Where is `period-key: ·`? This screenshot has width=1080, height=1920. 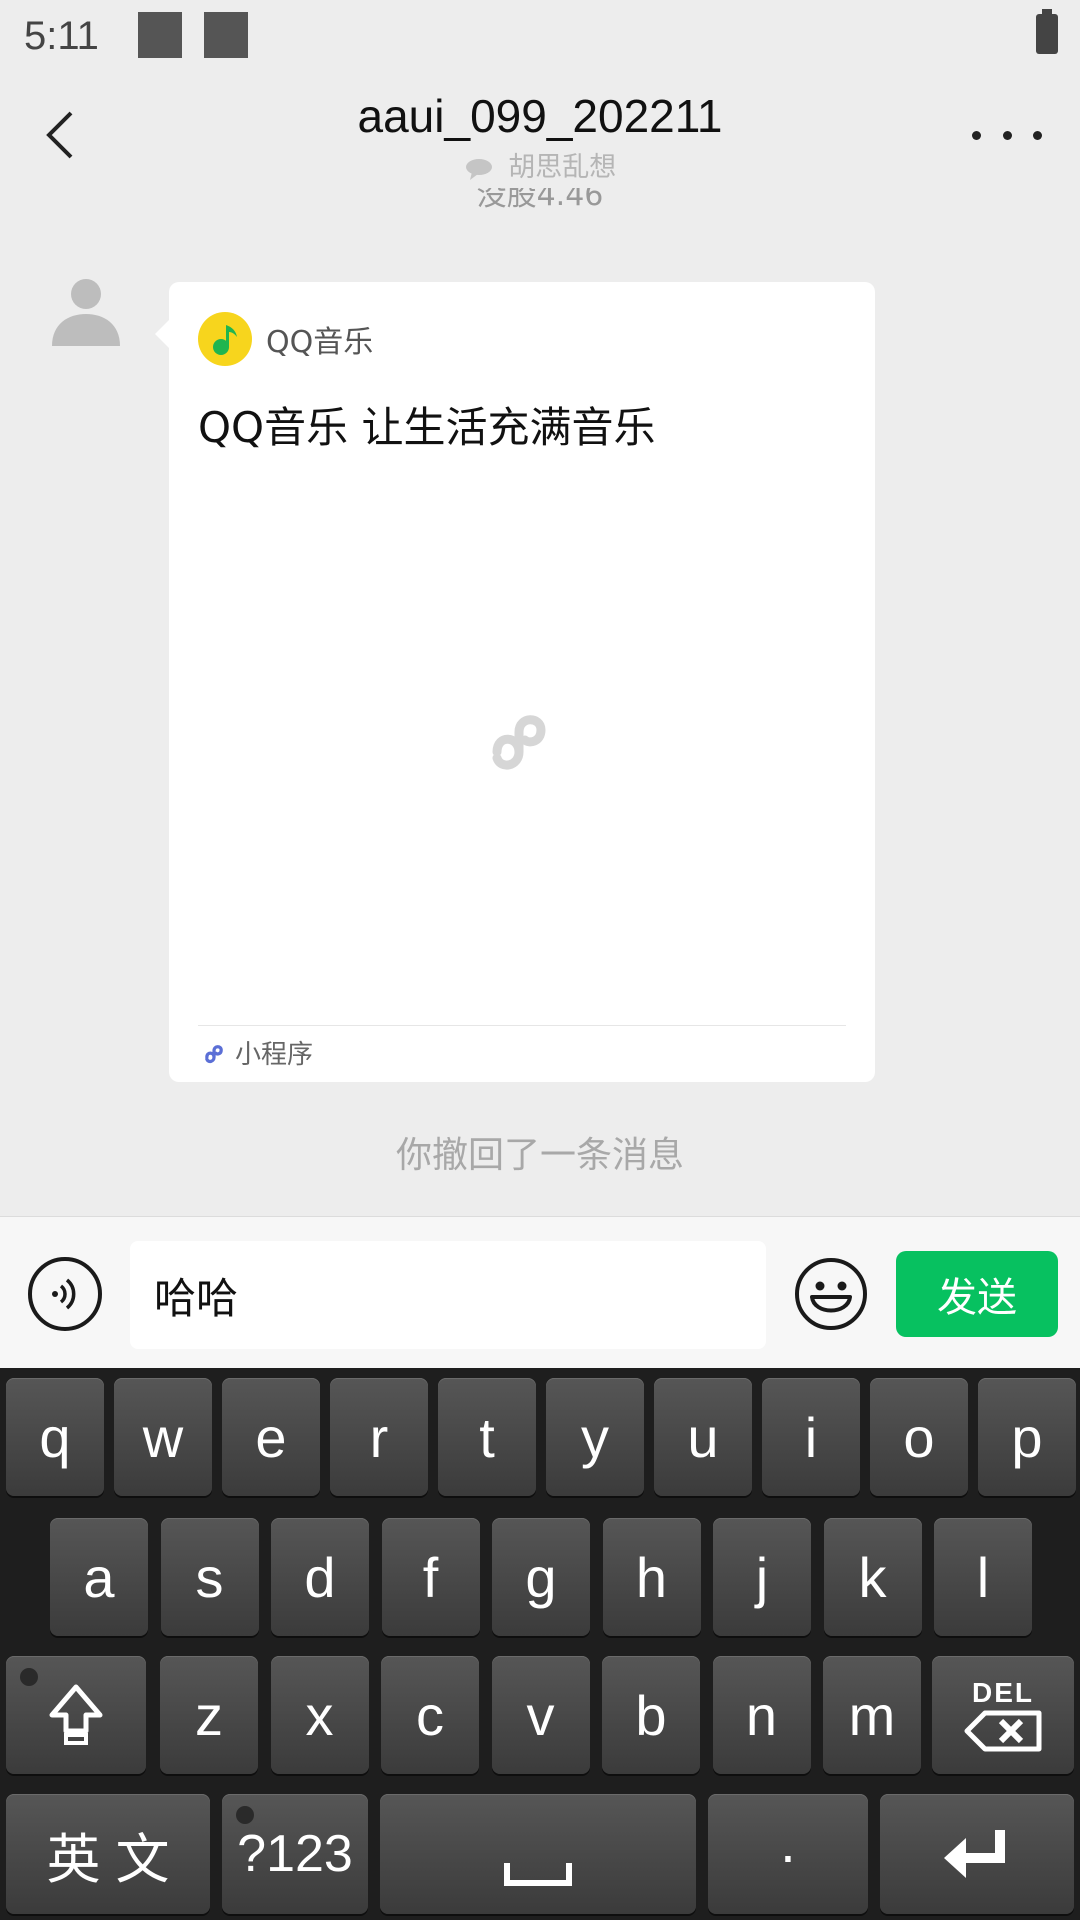
period-key: · is located at coordinates (788, 1854).